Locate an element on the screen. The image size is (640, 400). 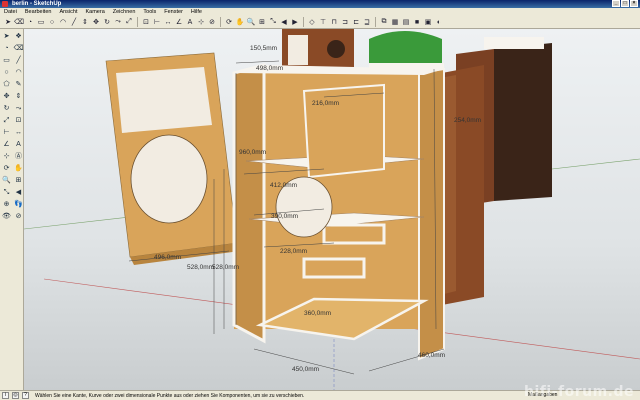
followme-tool-icon: ⤳ is located at coordinates (18, 108).